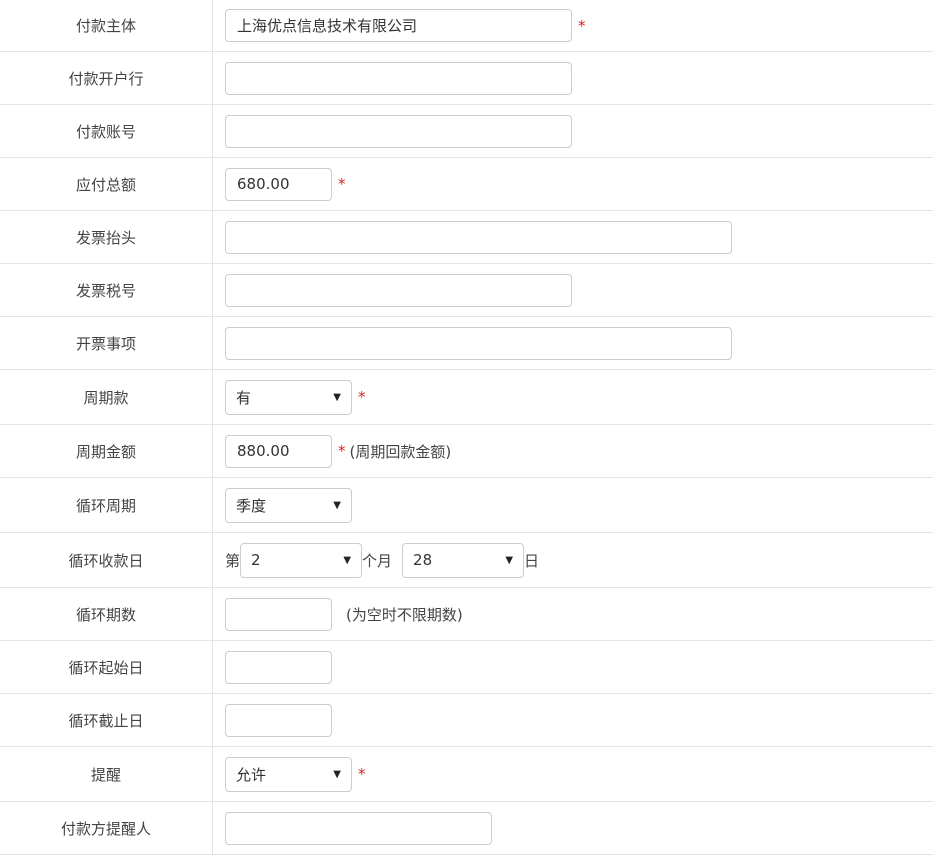 This screenshot has width=933, height=855. Describe the element at coordinates (106, 451) in the screenshot. I see `label-periodic-amount: 周期金额` at that location.